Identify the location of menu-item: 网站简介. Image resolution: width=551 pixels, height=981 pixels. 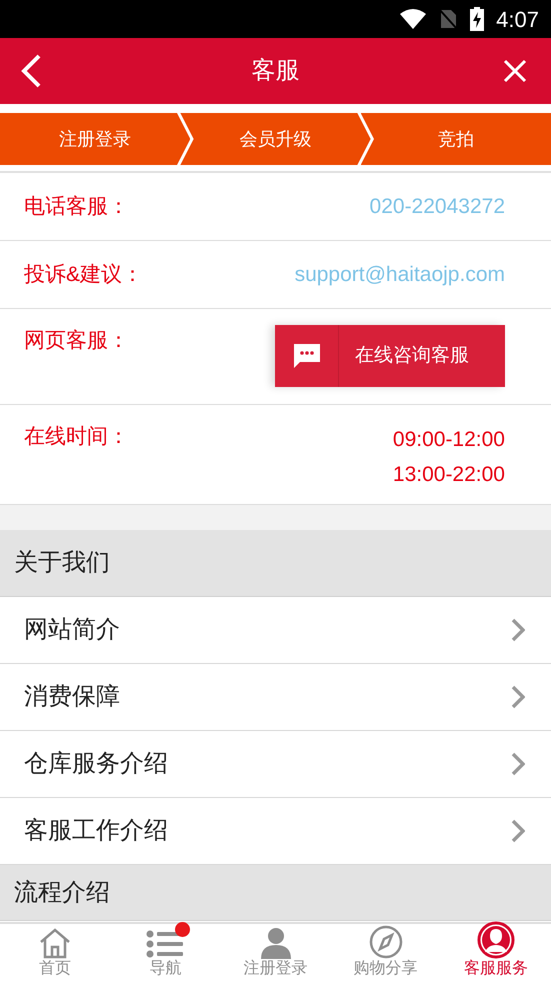
(275, 630).